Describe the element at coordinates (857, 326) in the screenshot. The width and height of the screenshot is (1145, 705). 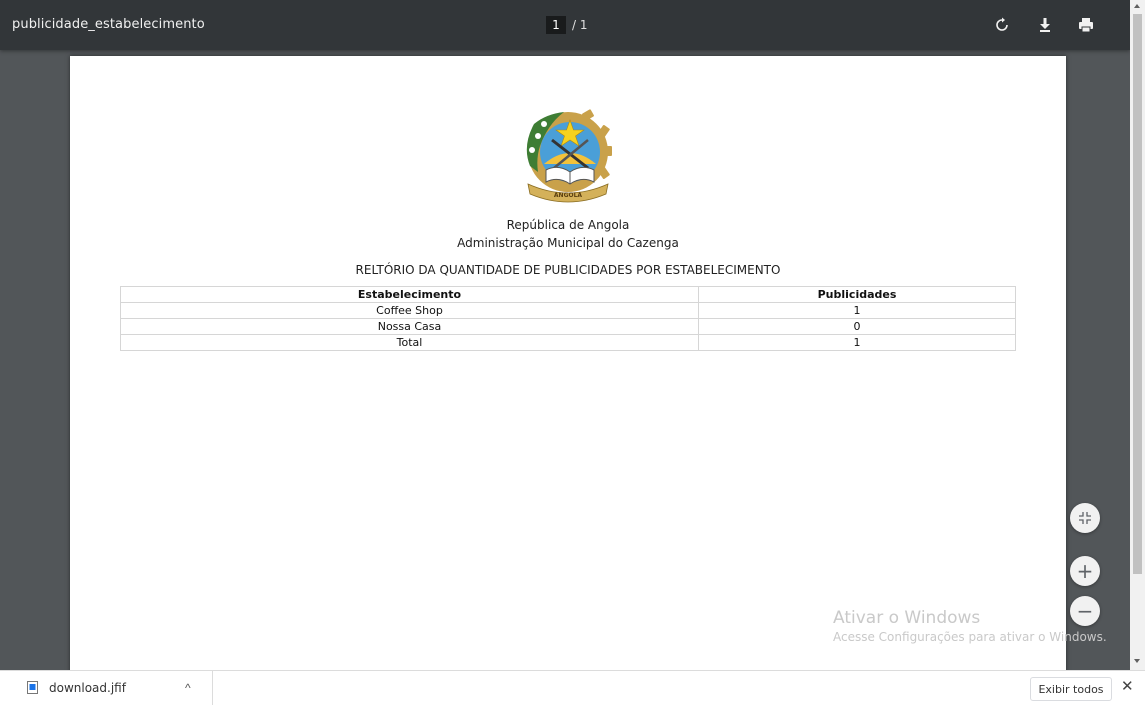
I see `cell-count: 0` at that location.